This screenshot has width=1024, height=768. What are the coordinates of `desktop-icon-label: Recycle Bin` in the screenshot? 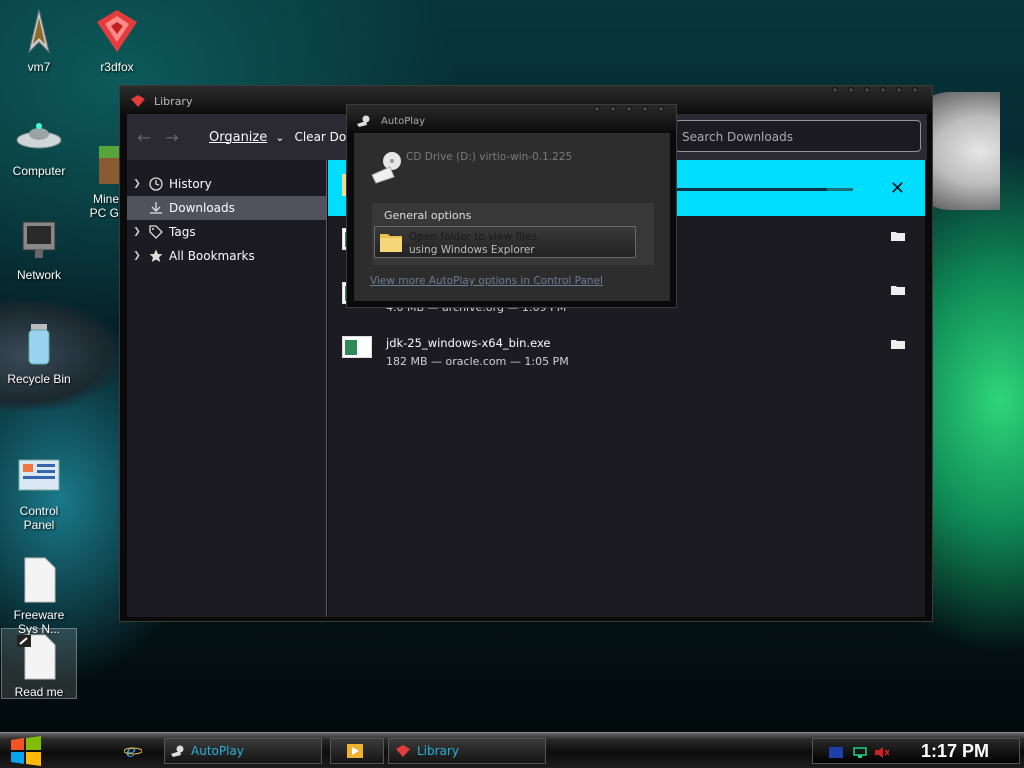 It's located at (39, 379).